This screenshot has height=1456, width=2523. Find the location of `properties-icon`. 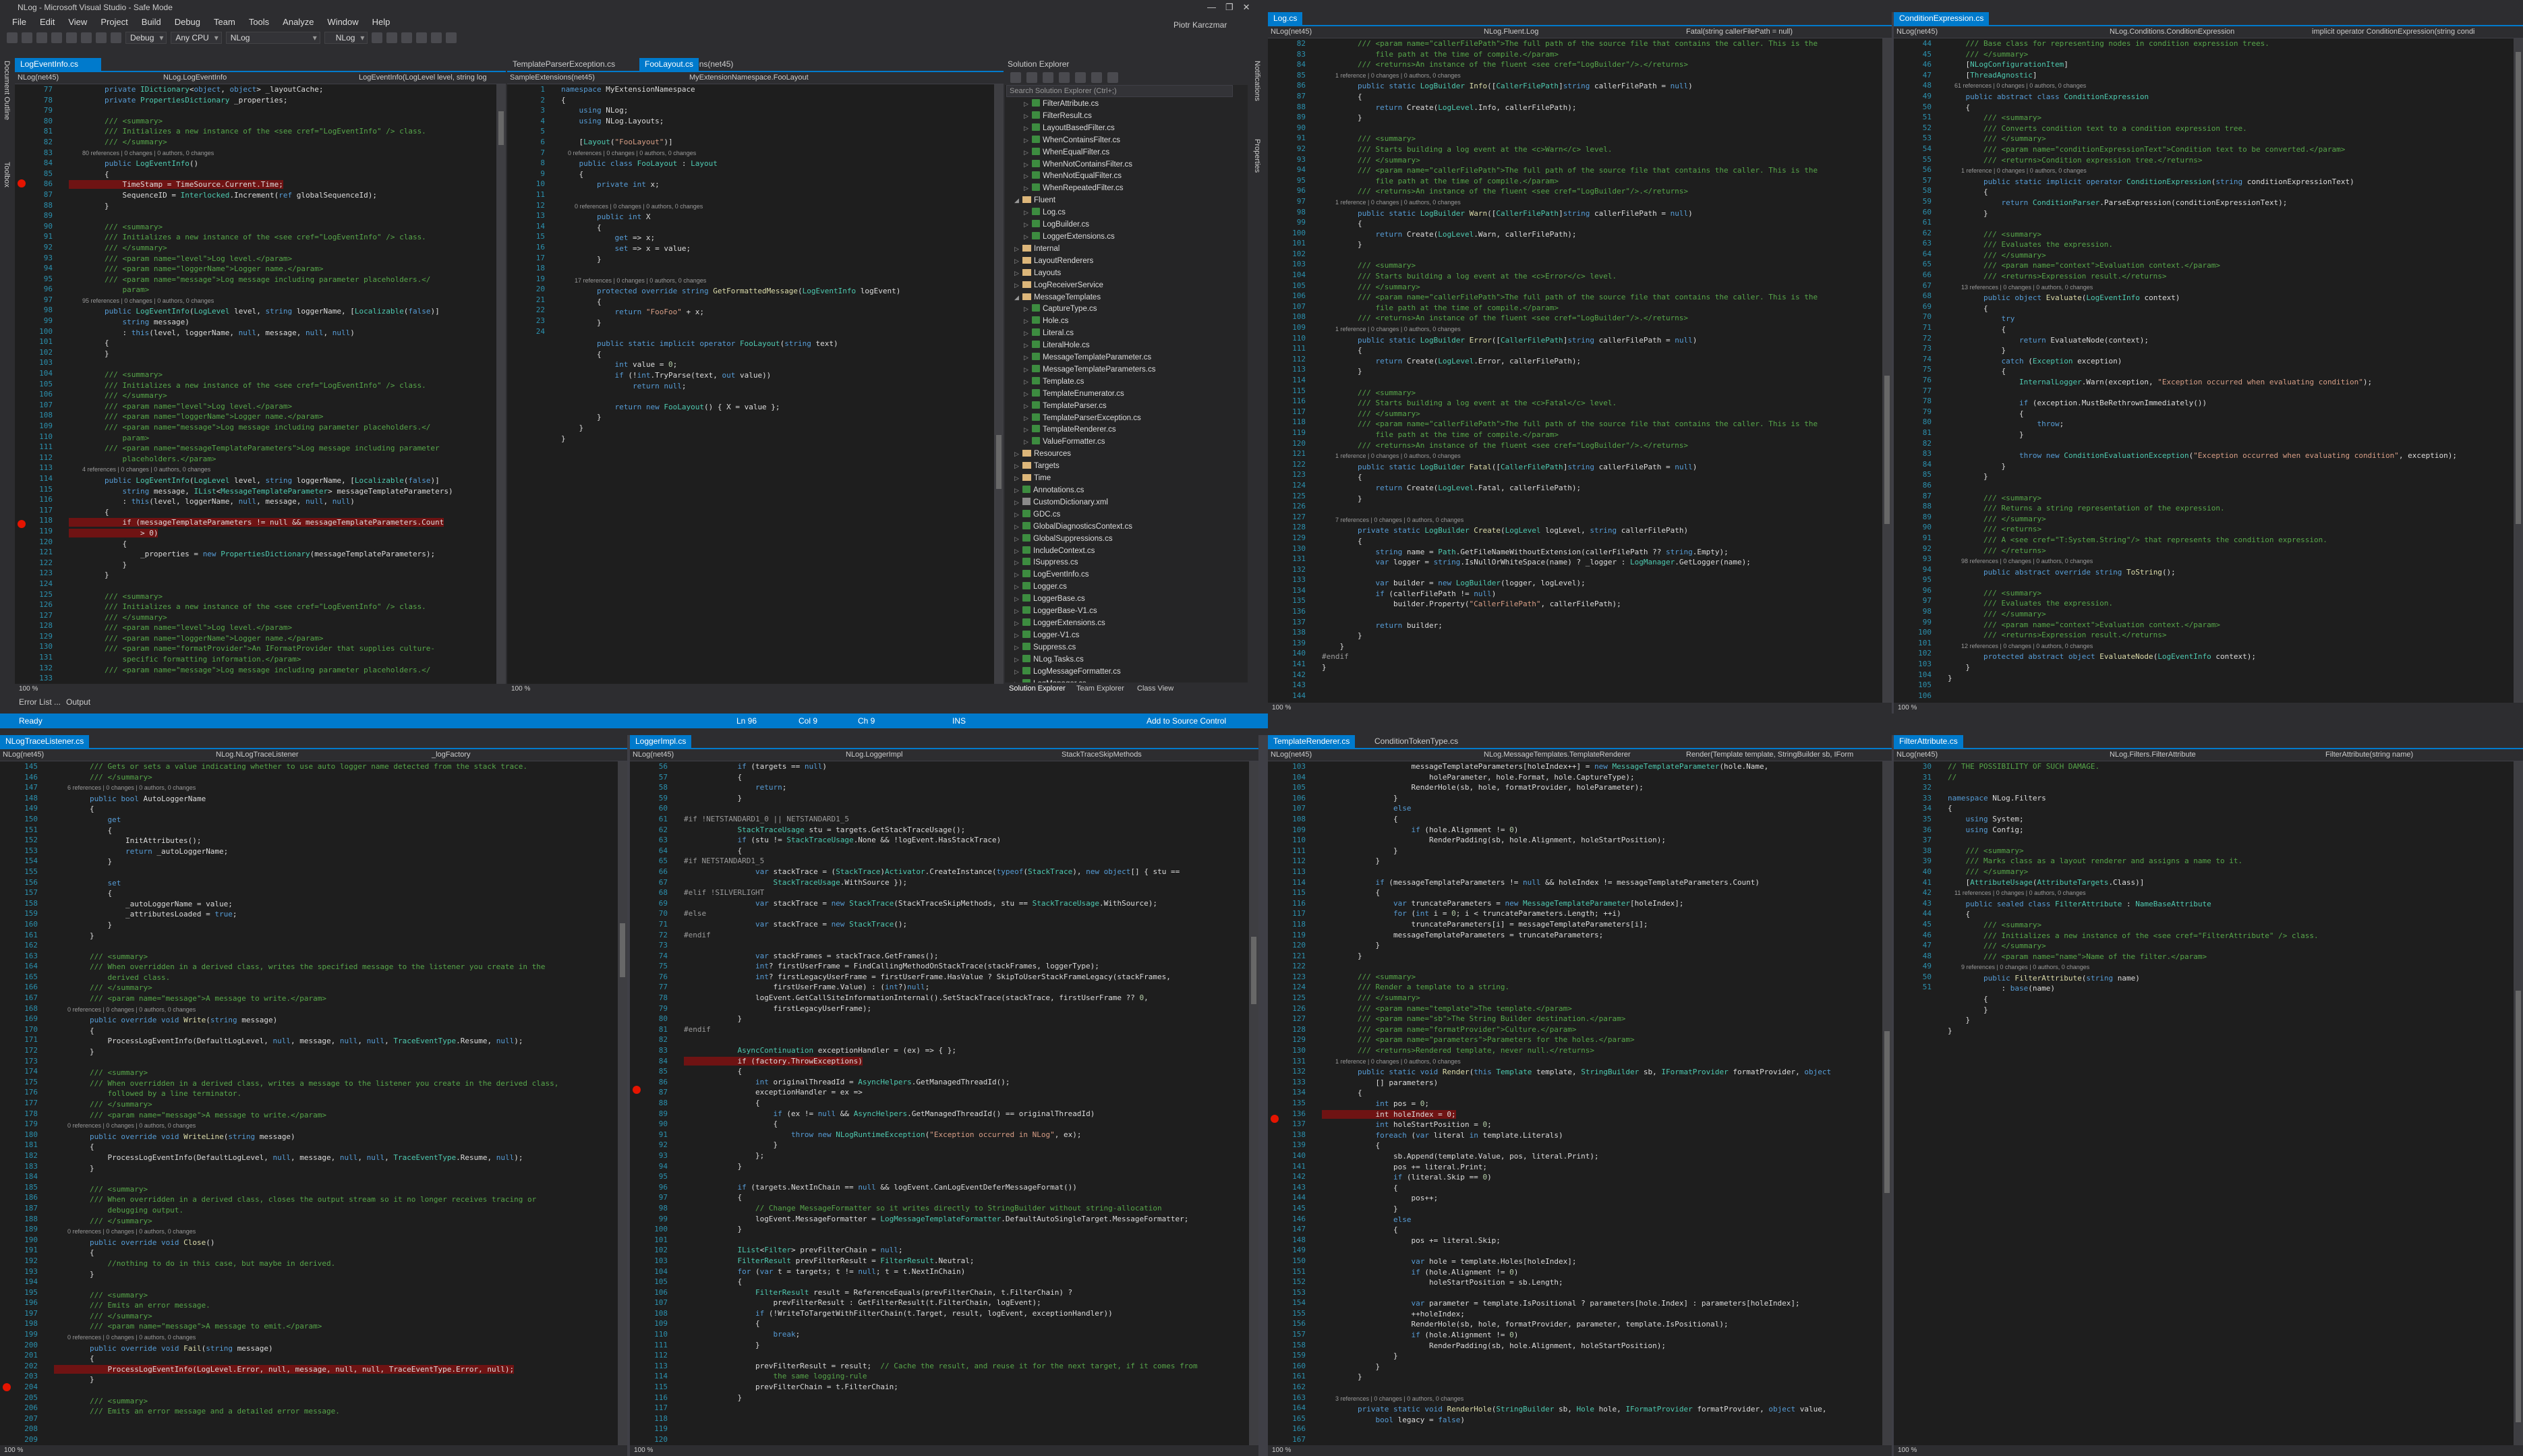

properties-icon is located at coordinates (1096, 77).